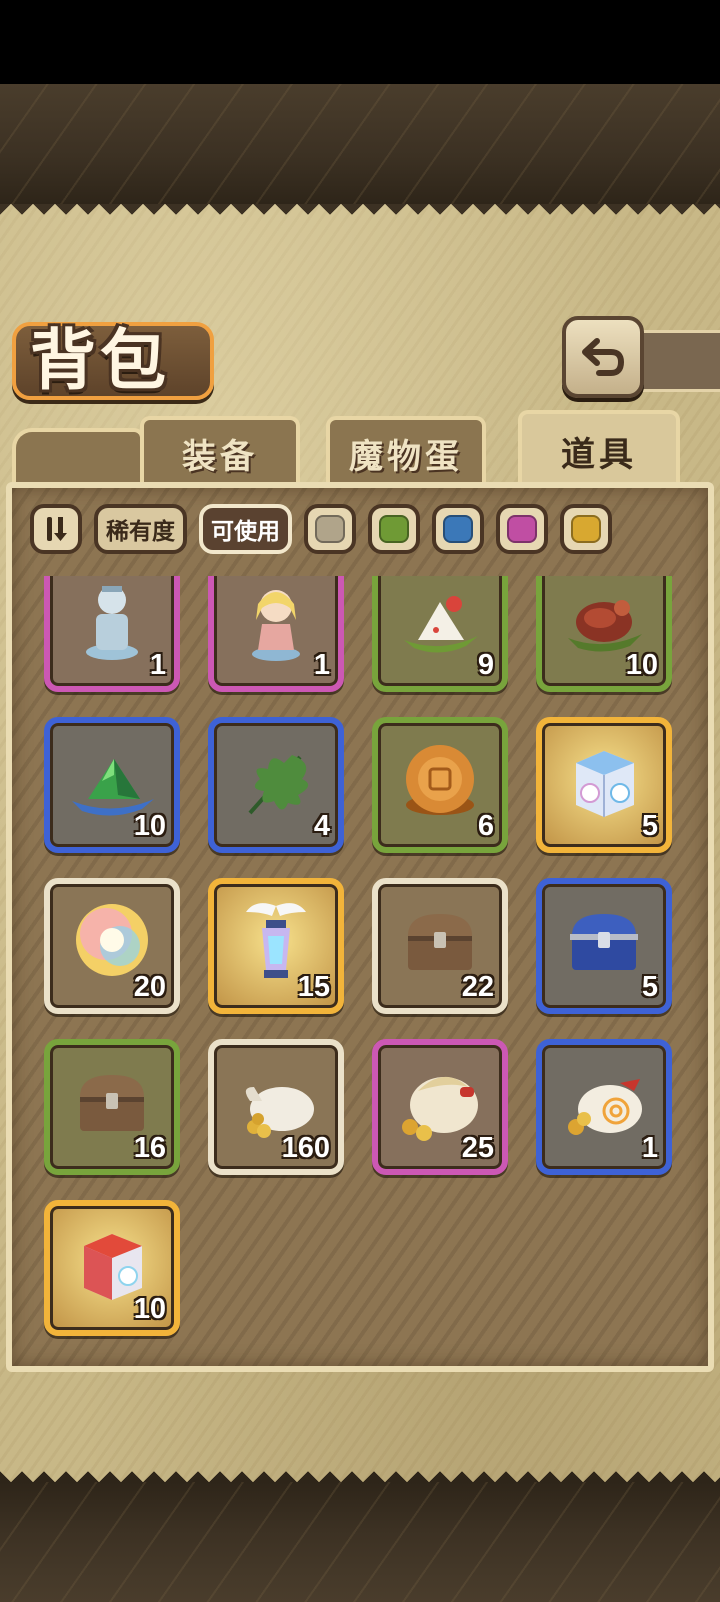 The width and height of the screenshot is (720, 1602). What do you see at coordinates (522, 529) in the screenshot?
I see `rarity-swatch-purple` at bounding box center [522, 529].